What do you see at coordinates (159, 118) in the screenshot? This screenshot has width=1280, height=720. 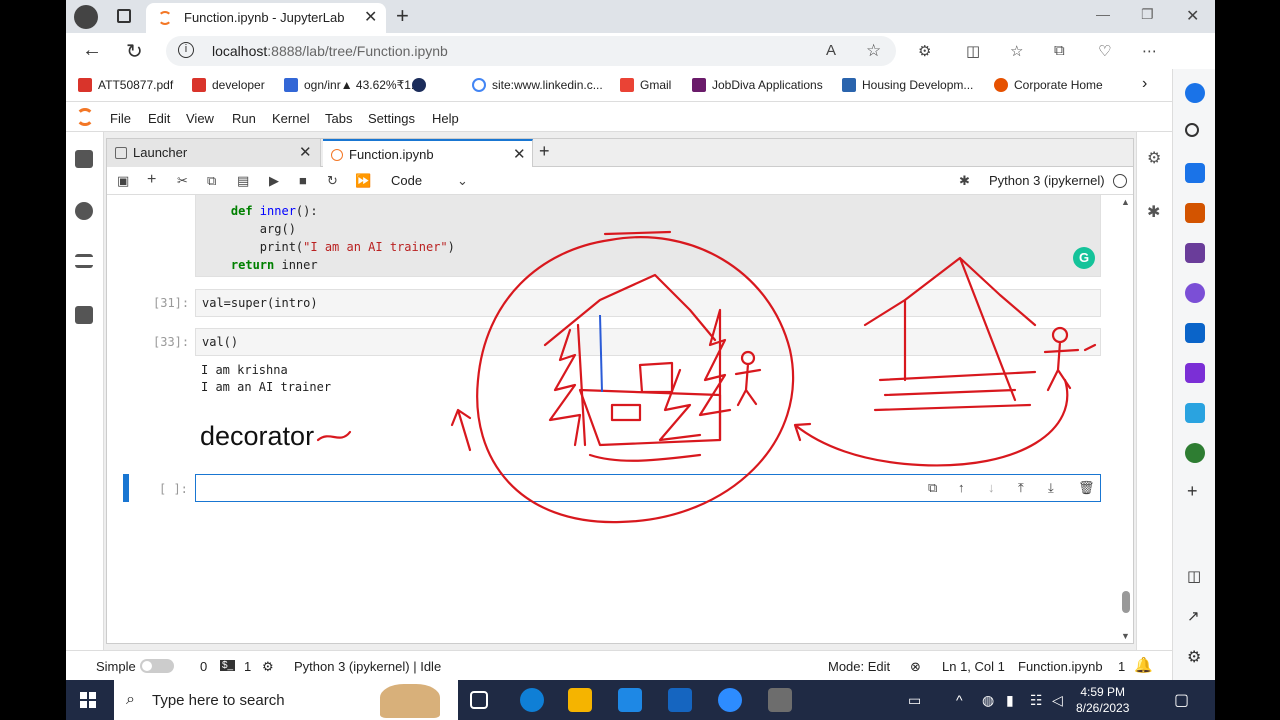 I see `menu-edit: Edit` at bounding box center [159, 118].